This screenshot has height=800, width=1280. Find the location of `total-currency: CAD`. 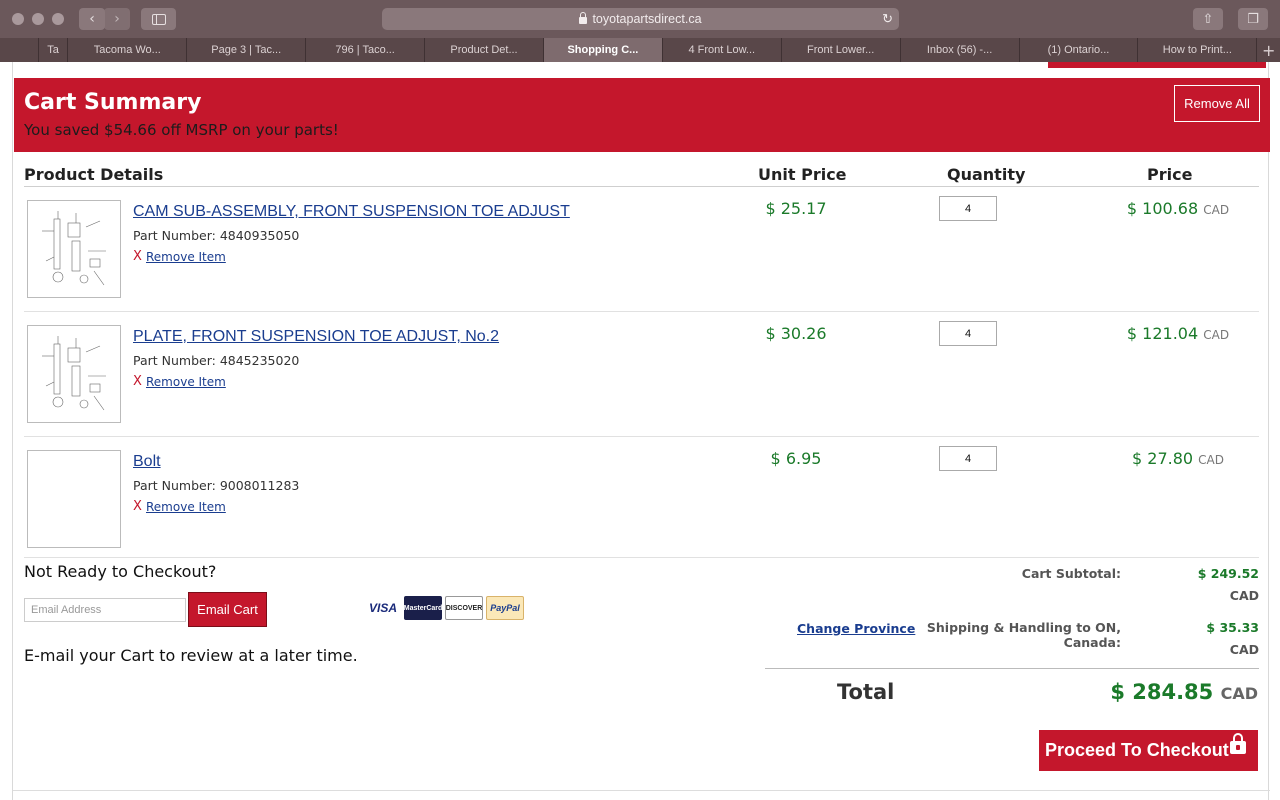

total-currency: CAD is located at coordinates (1239, 693).